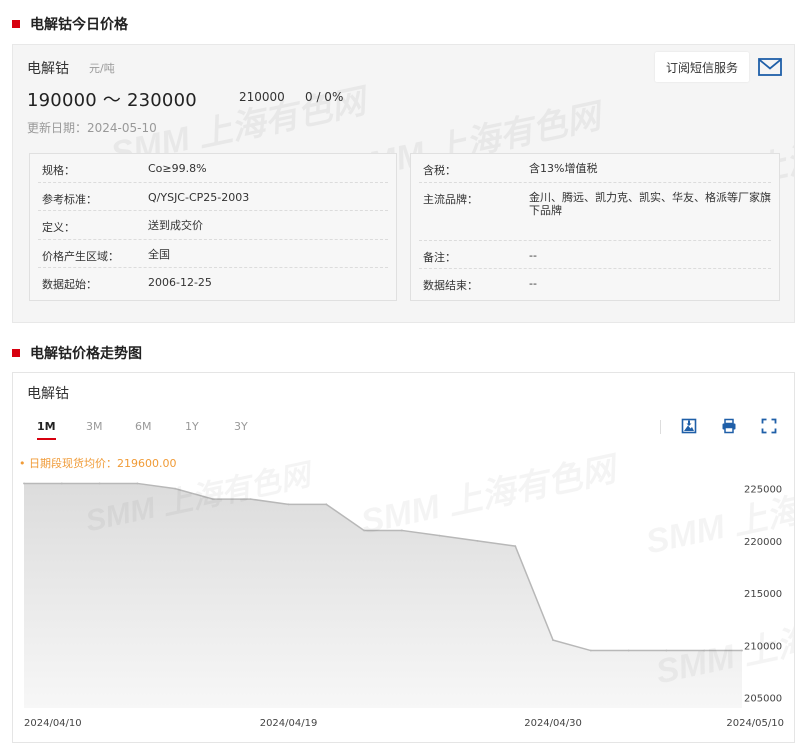 Image resolution: width=800 pixels, height=743 pixels. Describe the element at coordinates (180, 282) in the screenshot. I see `spec-value: 2006-12-25` at that location.